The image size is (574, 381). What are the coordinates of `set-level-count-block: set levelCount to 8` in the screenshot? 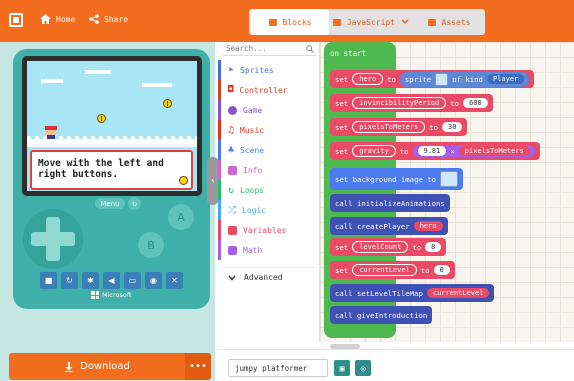 It's located at (388, 247).